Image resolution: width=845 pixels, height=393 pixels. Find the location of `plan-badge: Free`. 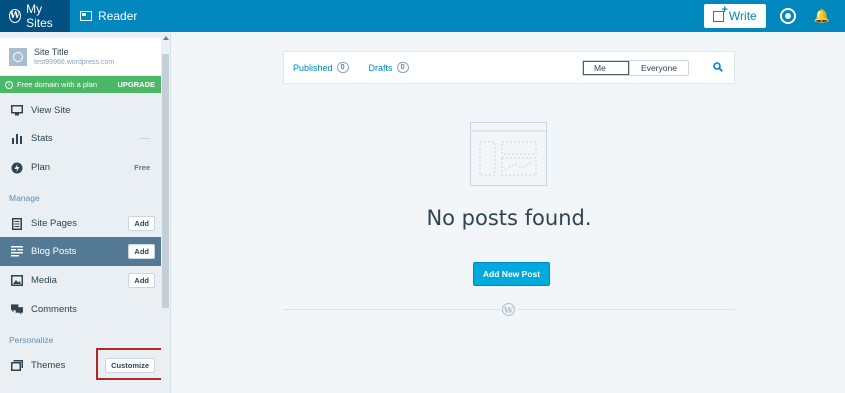

plan-badge: Free is located at coordinates (142, 167).